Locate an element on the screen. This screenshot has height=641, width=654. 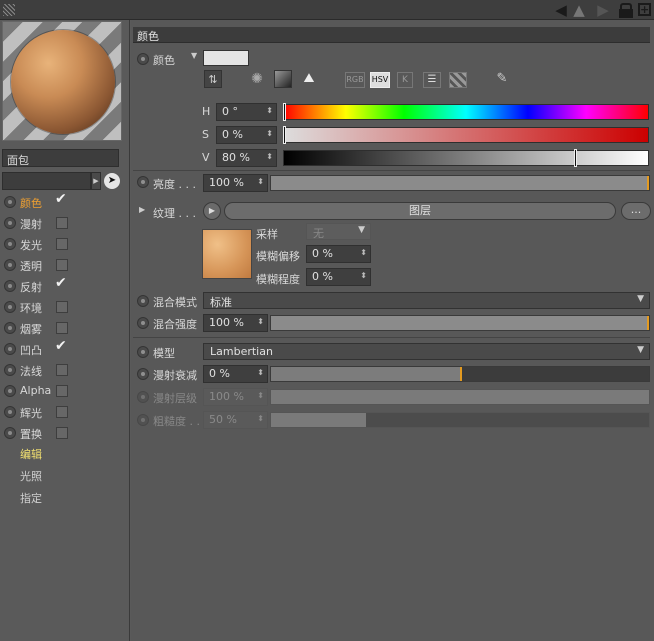
mix-strength-slider-marker is located at coordinates (648, 323).